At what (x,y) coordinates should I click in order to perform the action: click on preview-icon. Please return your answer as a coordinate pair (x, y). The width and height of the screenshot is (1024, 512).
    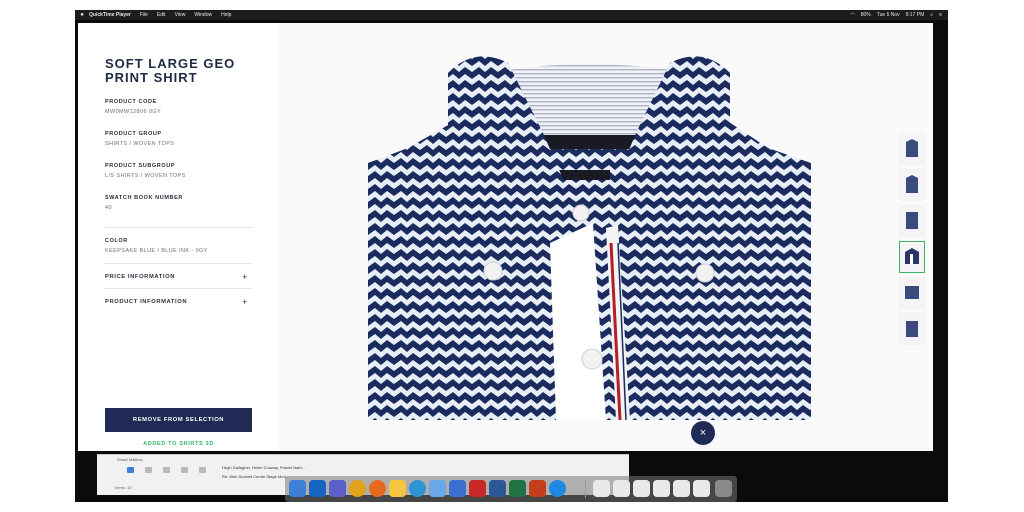
    Looking at the image, I should click on (457, 488).